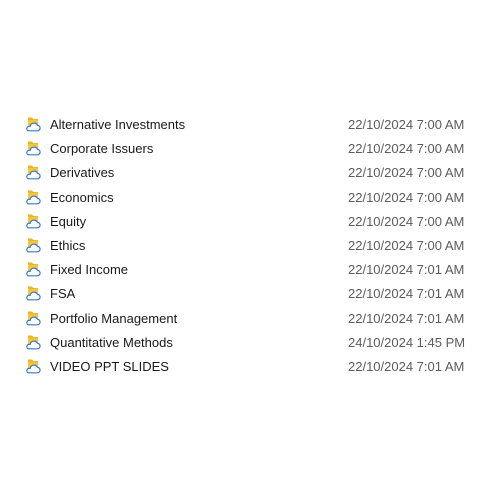 The image size is (500, 500). Describe the element at coordinates (82, 173) in the screenshot. I see `file-name: Derivatives` at that location.